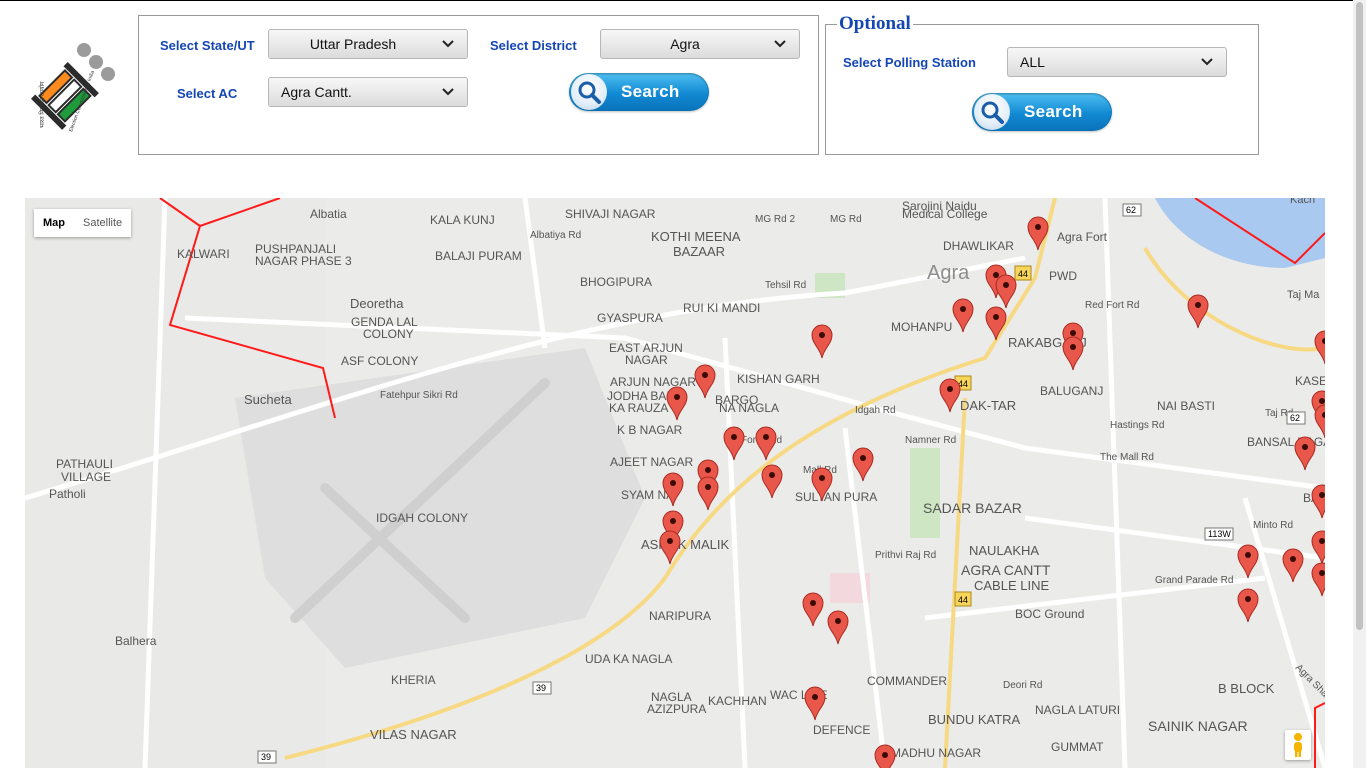 The width and height of the screenshot is (1366, 768). I want to click on polling-search-button-label: Search, so click(1053, 111).